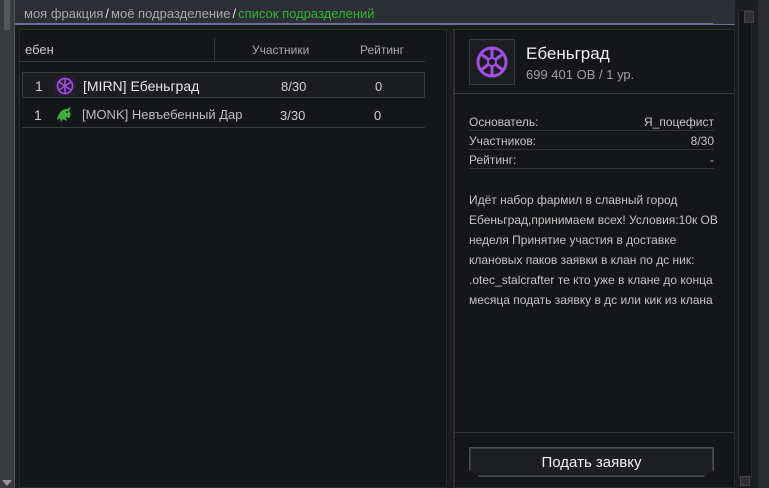  What do you see at coordinates (712, 160) in the screenshot?
I see `info-value: -` at bounding box center [712, 160].